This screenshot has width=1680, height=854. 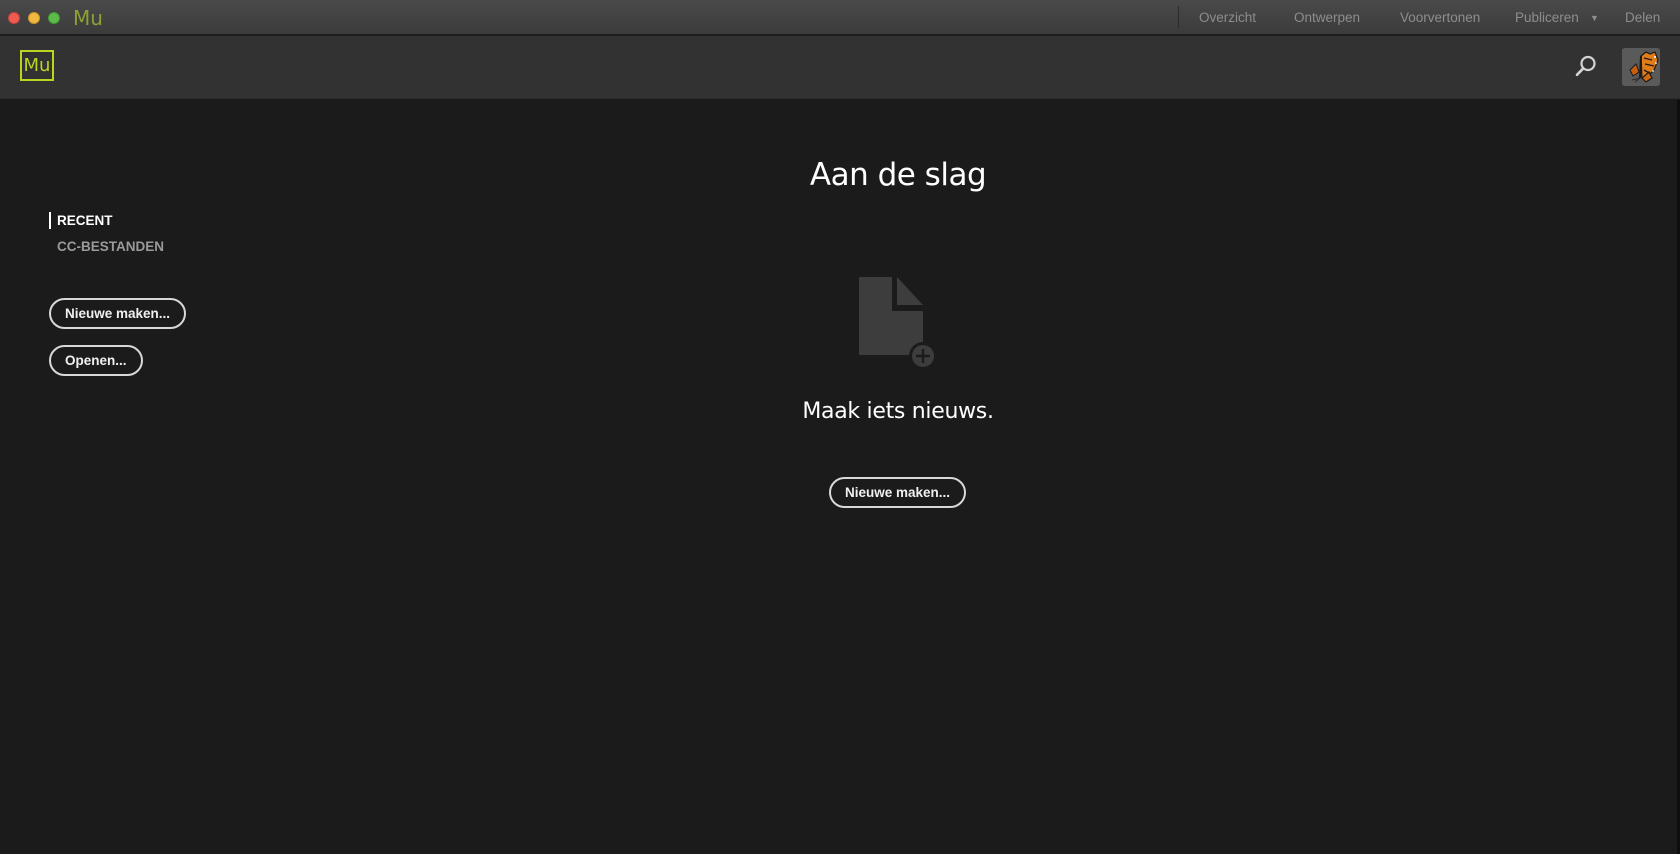 I want to click on nav-divider, so click(x=1178, y=17).